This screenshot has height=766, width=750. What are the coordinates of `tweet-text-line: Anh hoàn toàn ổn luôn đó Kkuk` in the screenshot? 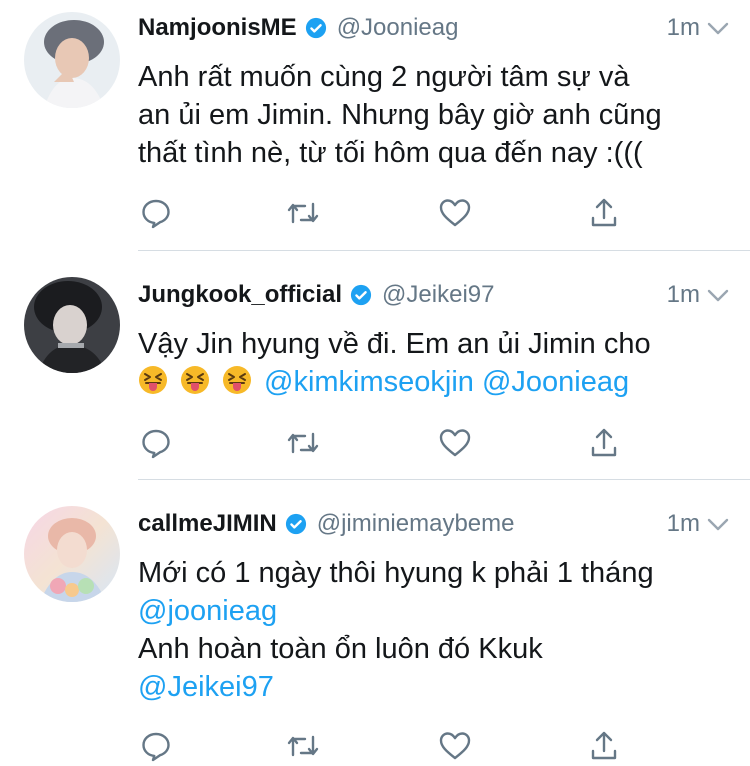 It's located at (340, 649).